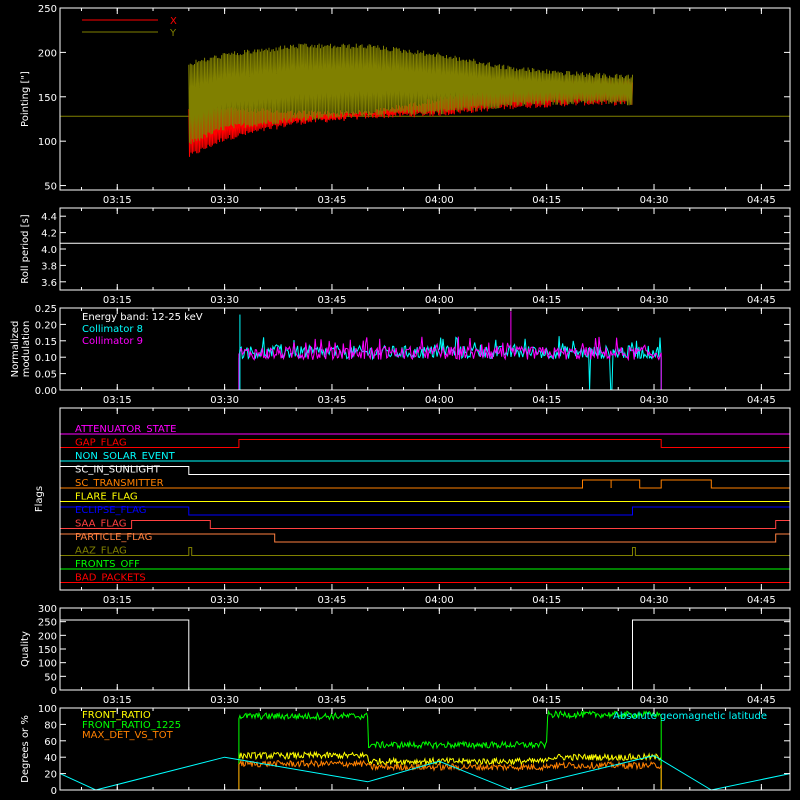  Describe the element at coordinates (39, 499) in the screenshot. I see `y-axis-label: Flags` at that location.